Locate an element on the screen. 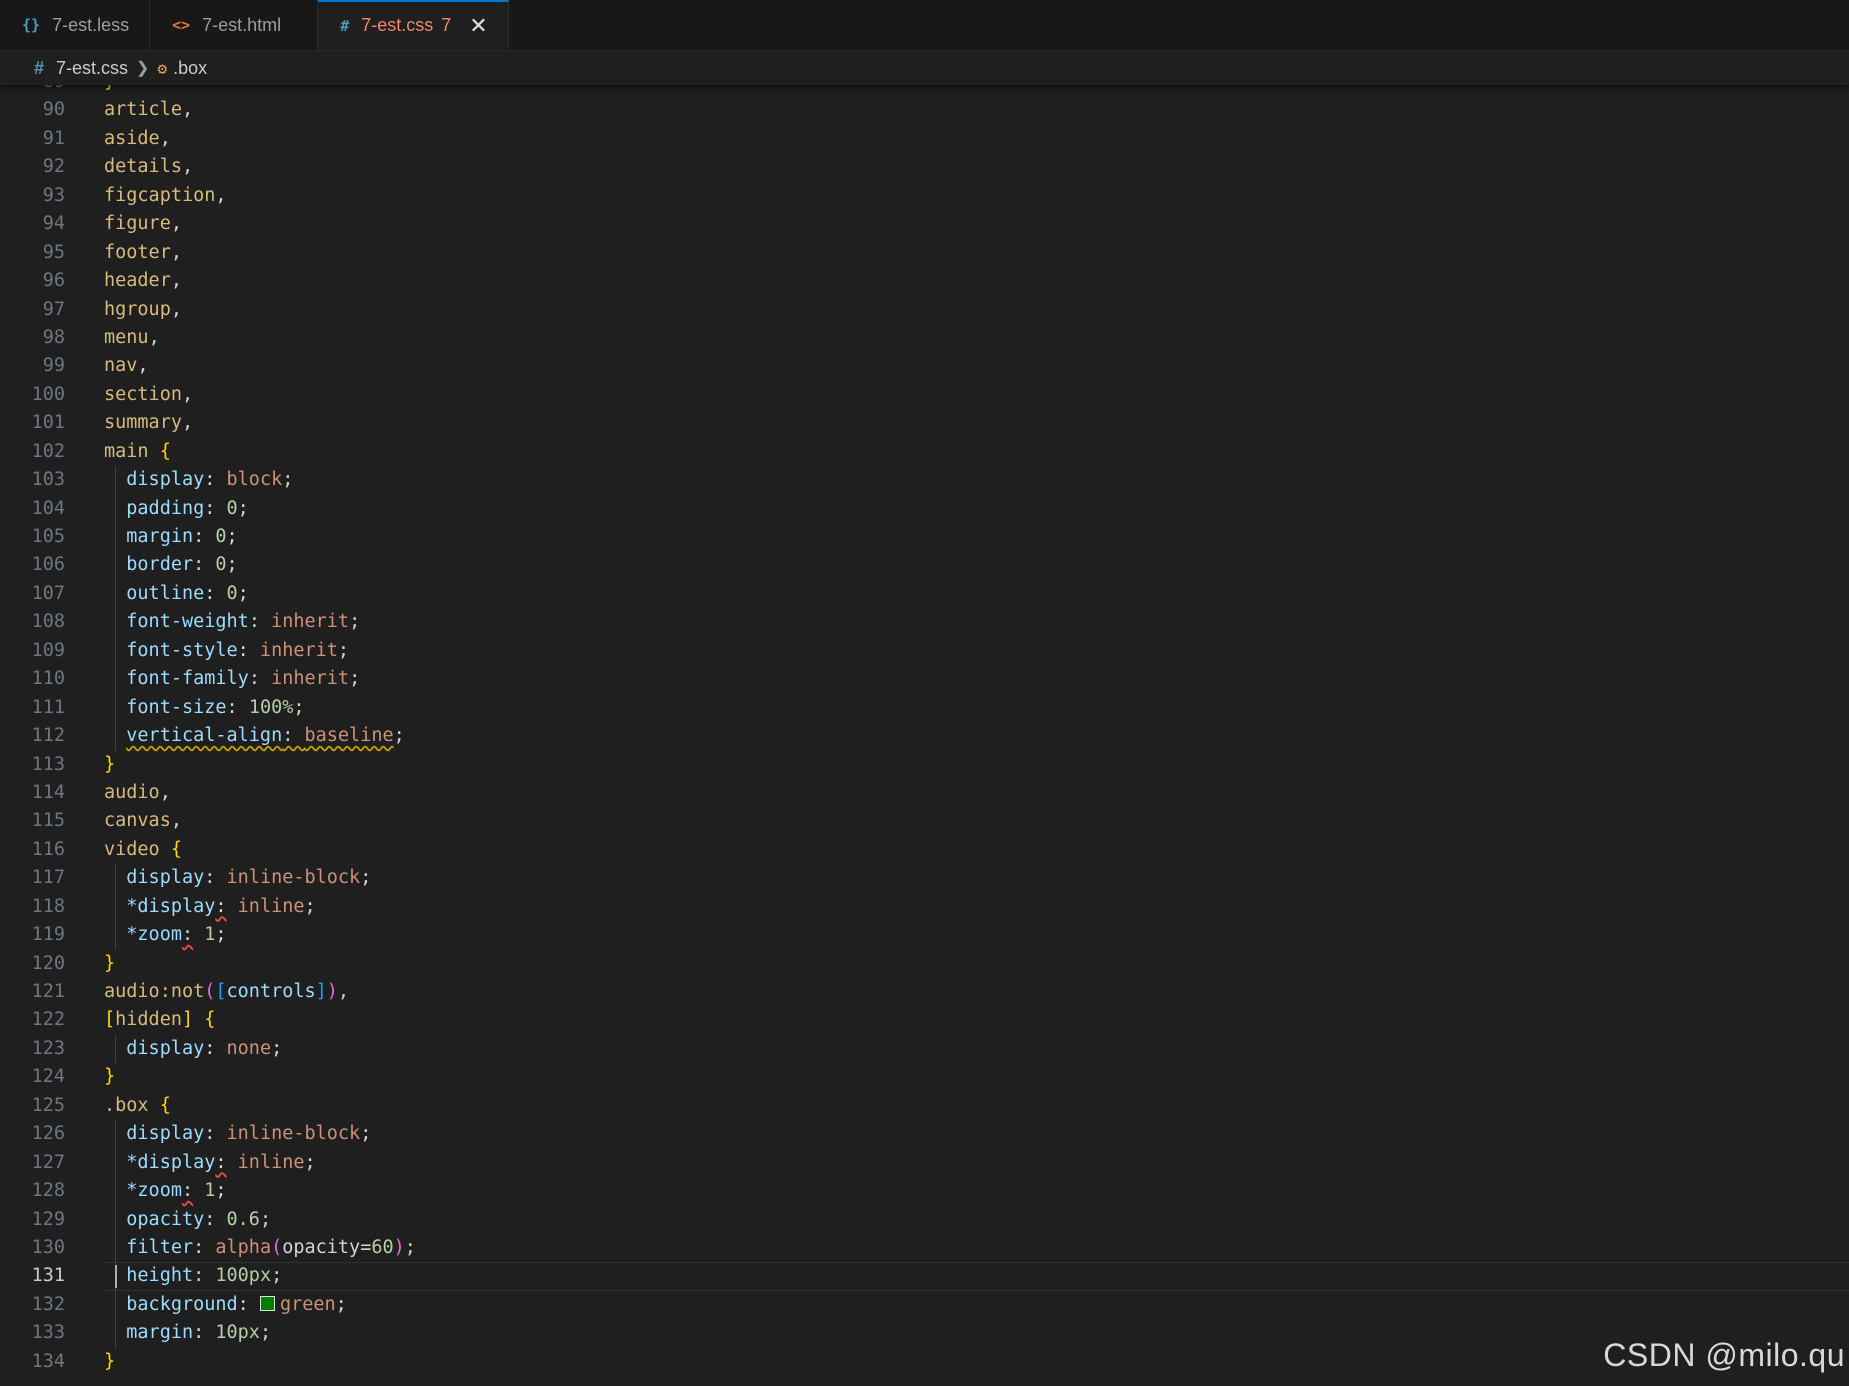 This screenshot has width=1849, height=1386. code-line: 134} is located at coordinates (924, 1362).